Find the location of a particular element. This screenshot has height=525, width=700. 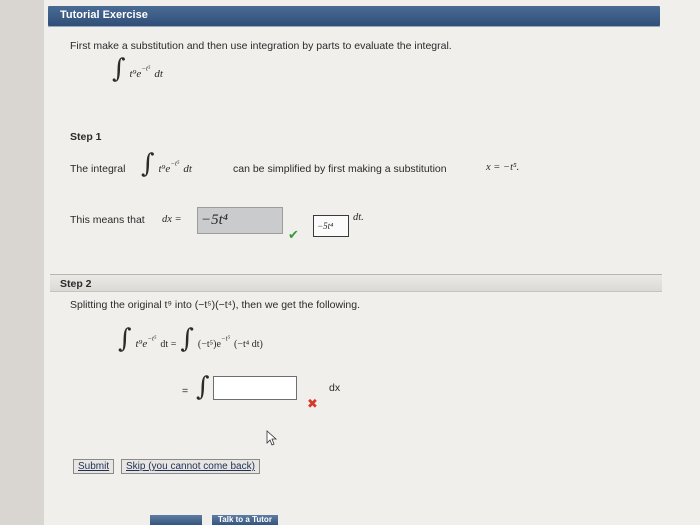

dx-answer-input: −5t⁴ is located at coordinates (240, 220).